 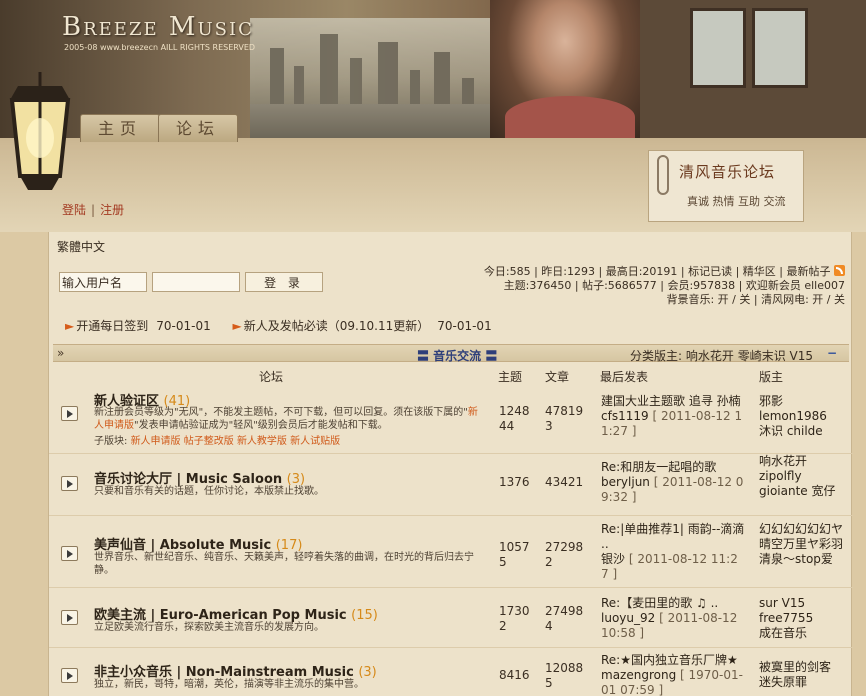 What do you see at coordinates (209, 441) in the screenshot?
I see `subforum-link: 帖子整改版` at bounding box center [209, 441].